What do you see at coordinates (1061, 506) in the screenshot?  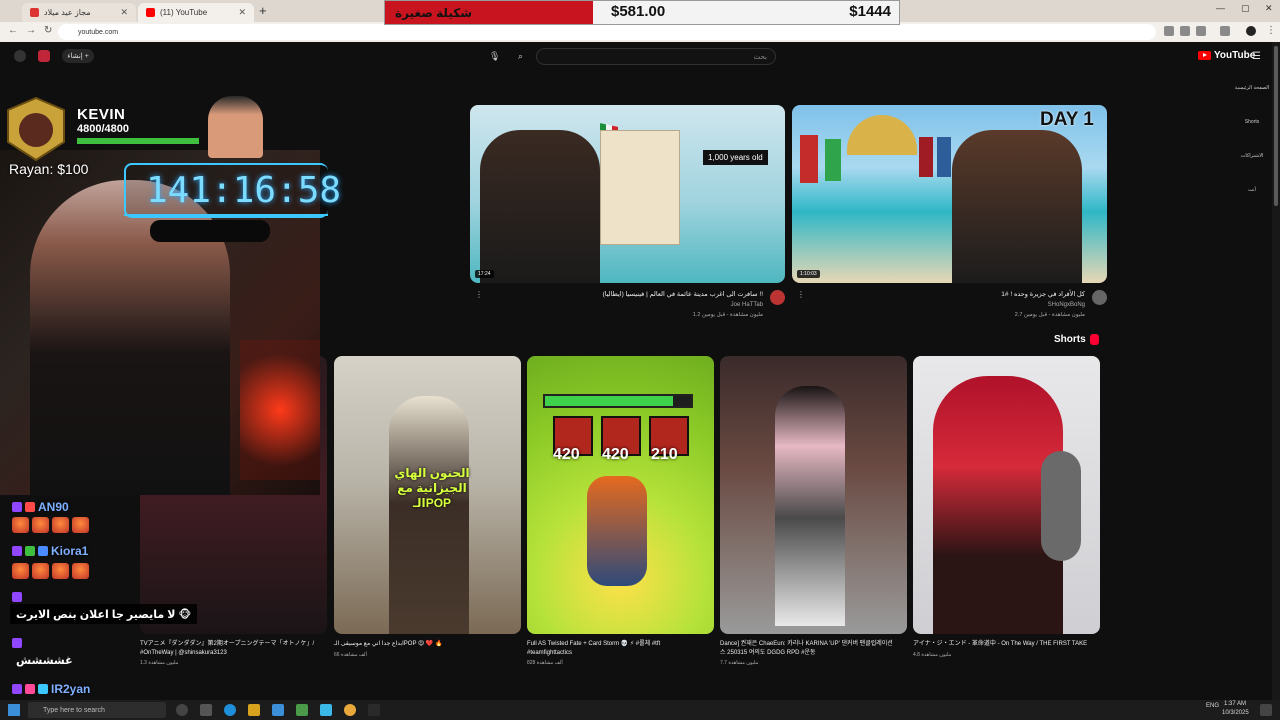 I see `microphone-icon` at bounding box center [1061, 506].